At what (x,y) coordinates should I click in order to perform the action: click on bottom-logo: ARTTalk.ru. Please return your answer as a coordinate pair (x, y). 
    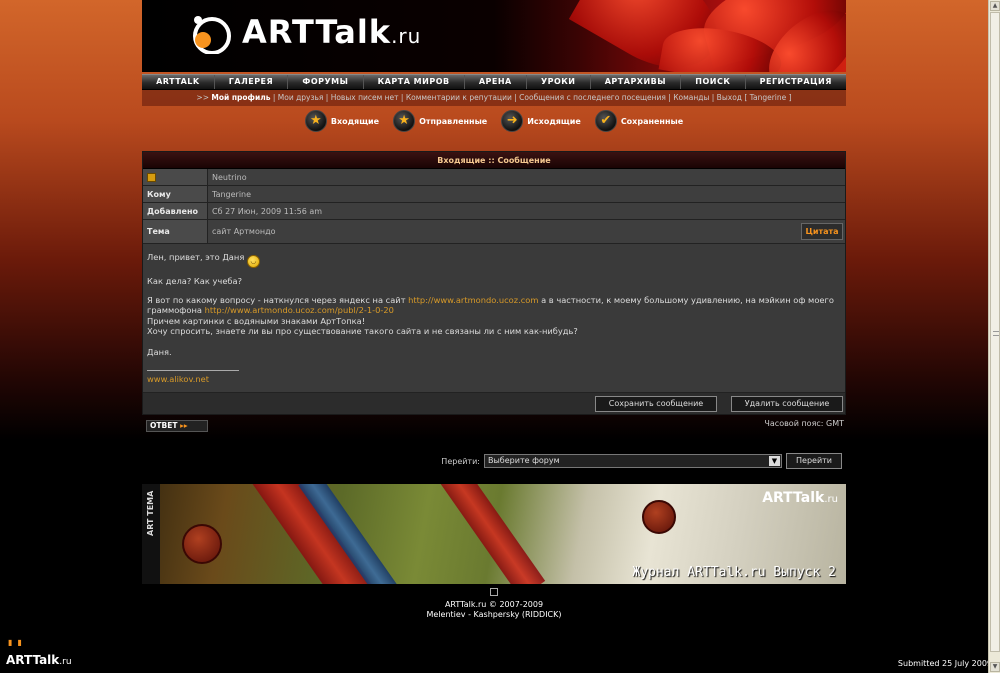
    Looking at the image, I should click on (39, 660).